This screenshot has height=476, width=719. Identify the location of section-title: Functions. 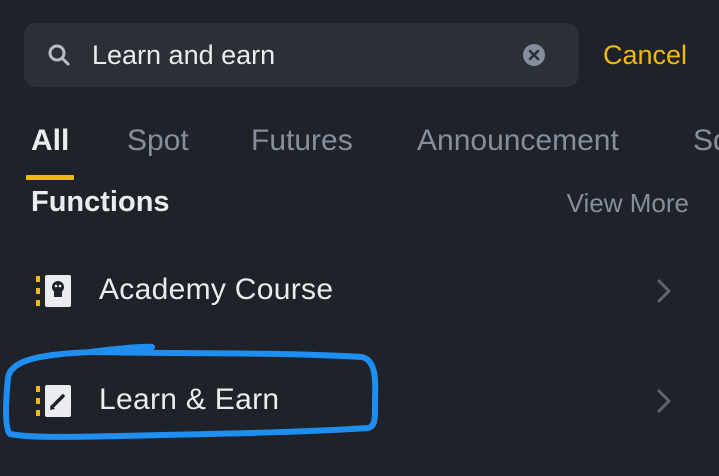
(100, 202).